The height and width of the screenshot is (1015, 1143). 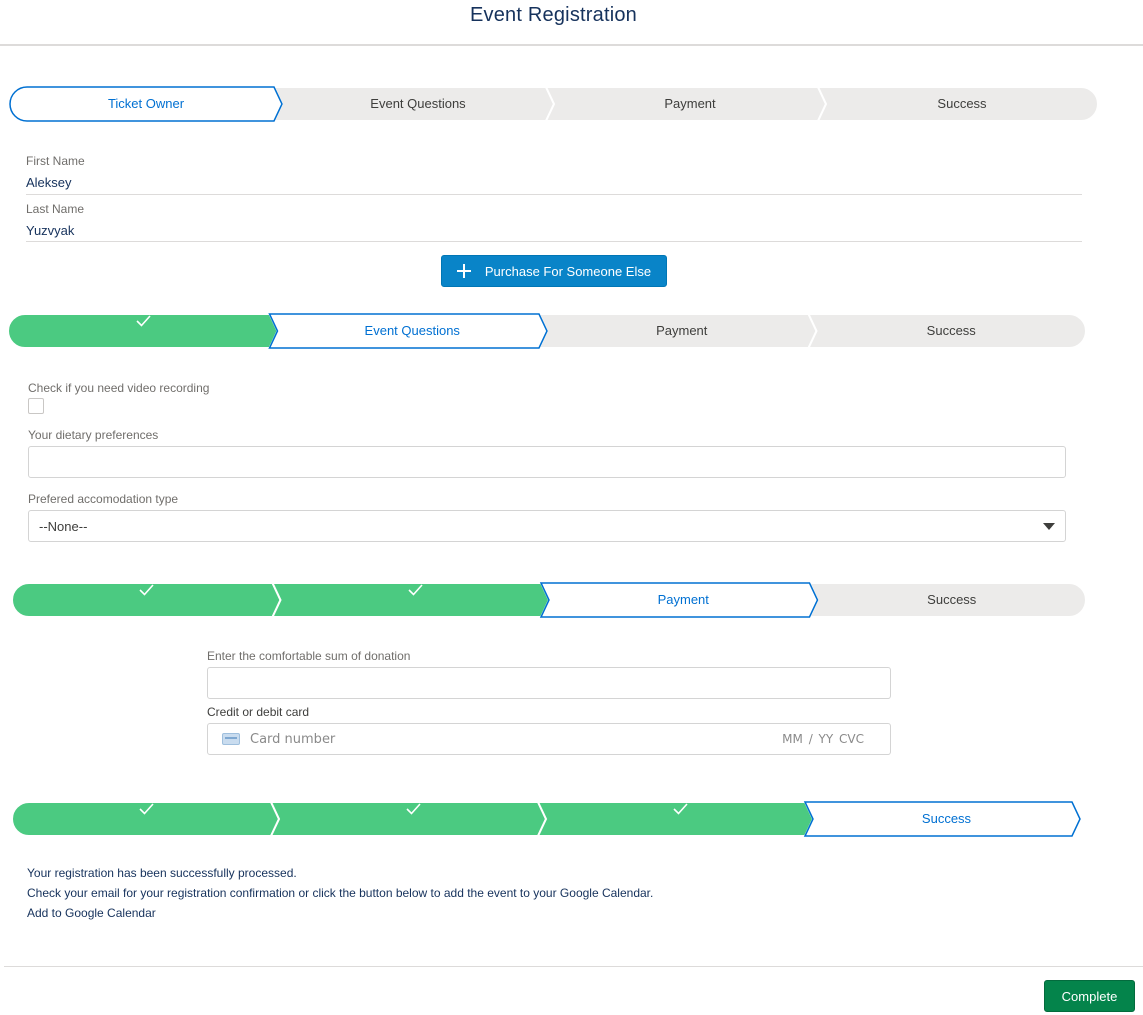 I want to click on complete-button-label: Complete, so click(x=1089, y=996).